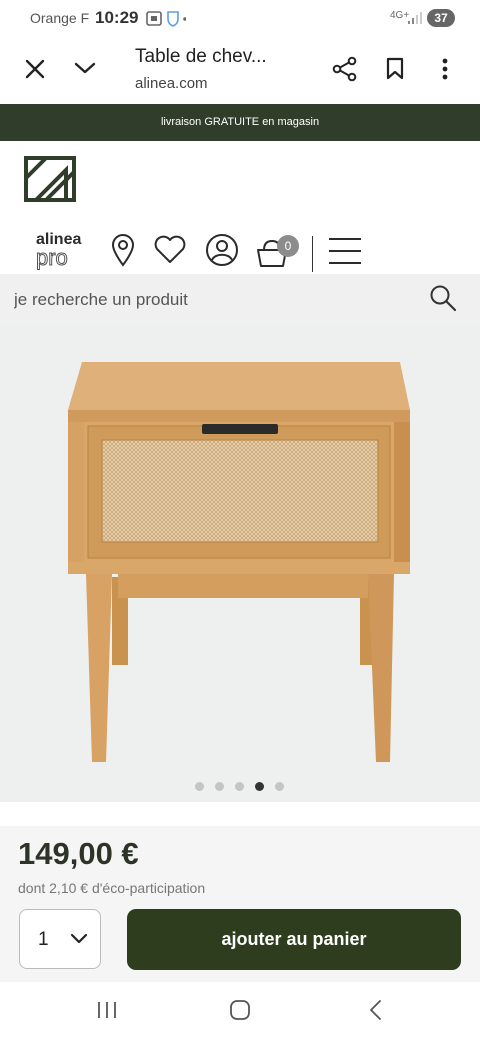 This screenshot has width=480, height=1041. I want to click on product-price: 149,00 €, so click(78, 853).